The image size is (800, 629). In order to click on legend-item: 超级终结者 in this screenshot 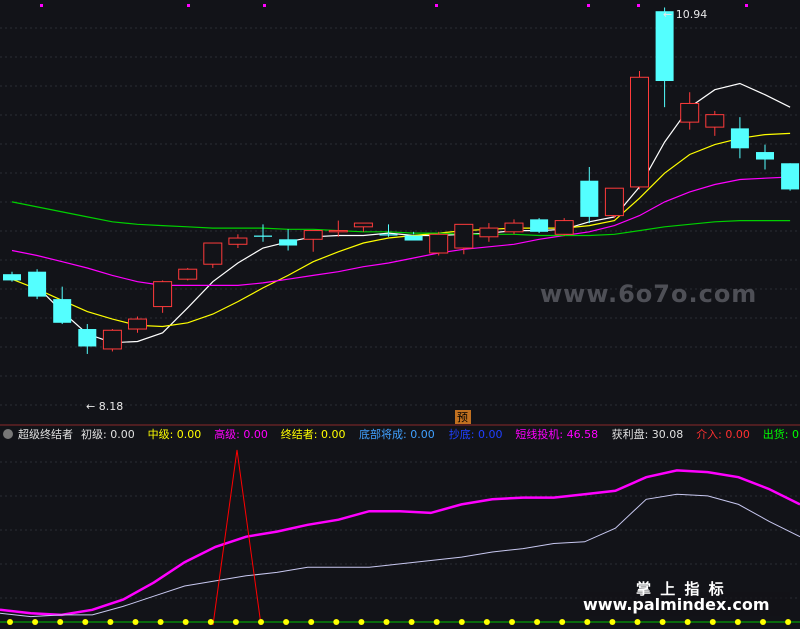, I will do `click(45, 434)`.